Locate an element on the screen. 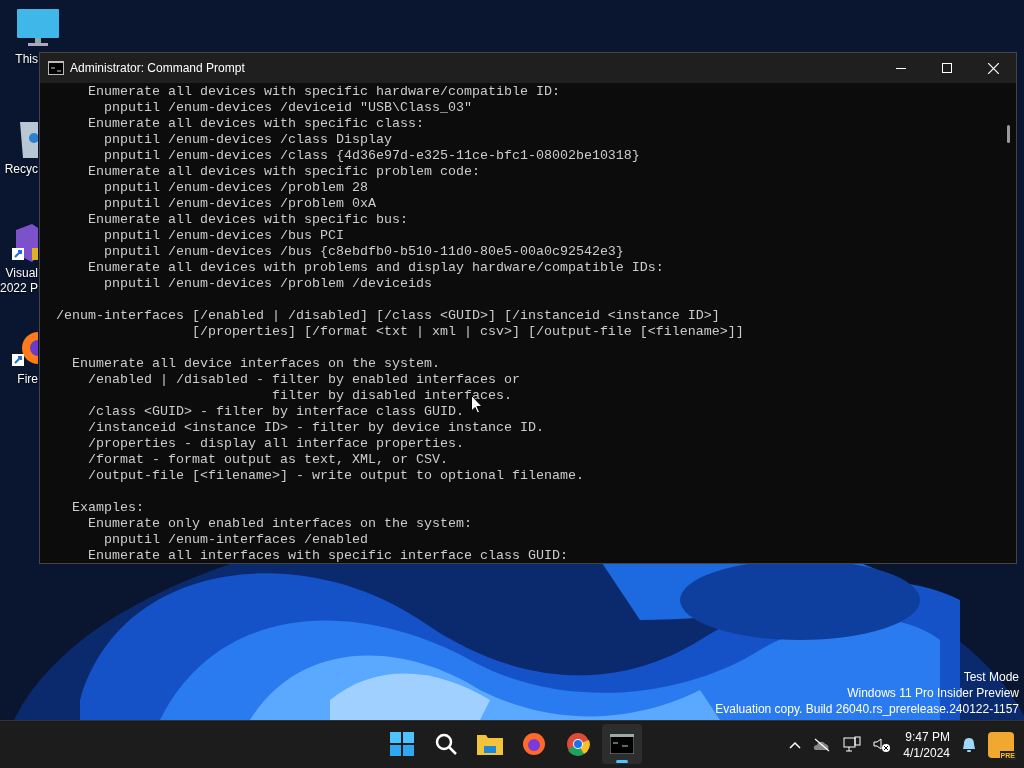 This screenshot has height=768, width=1024. terminal-icon is located at coordinates (622, 744).